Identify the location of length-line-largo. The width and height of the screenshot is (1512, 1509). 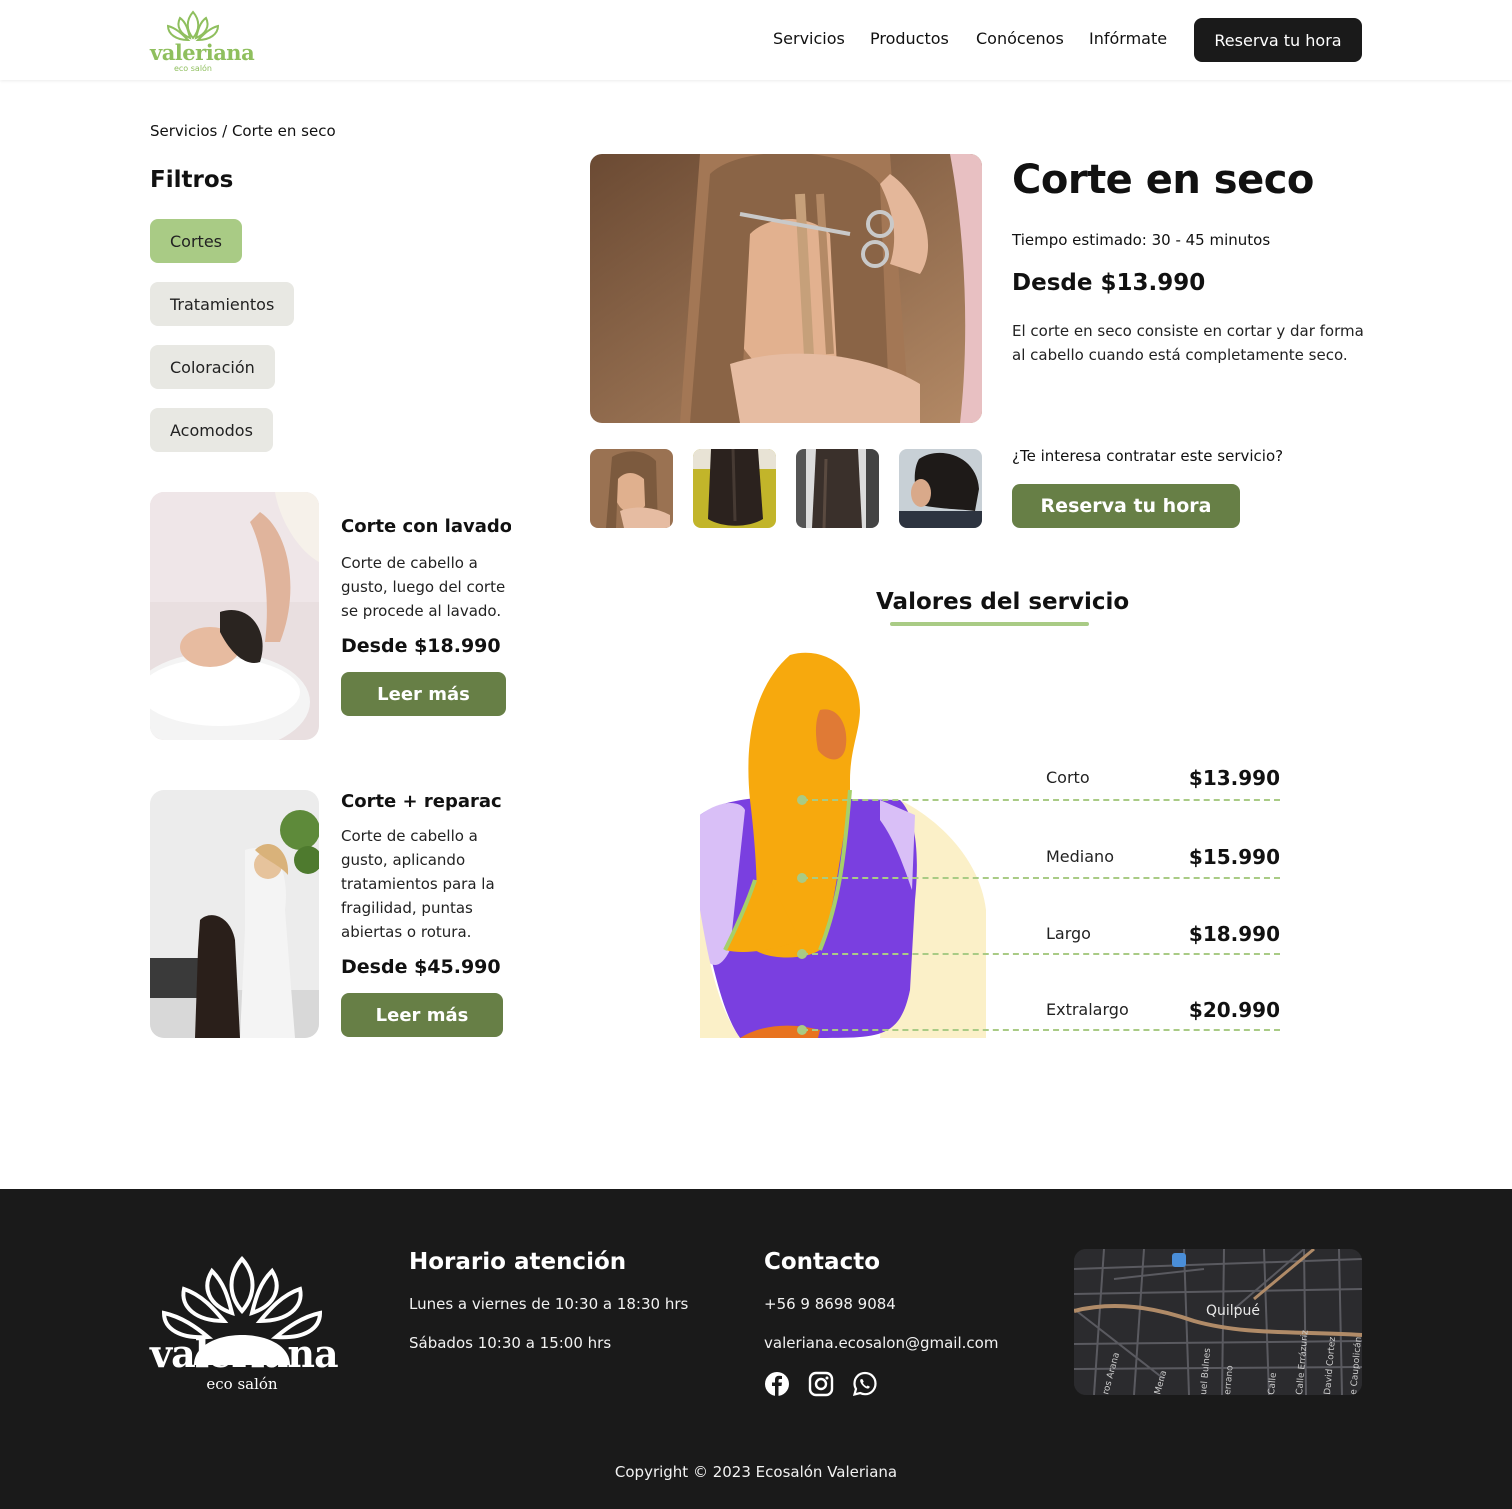
(1041, 954).